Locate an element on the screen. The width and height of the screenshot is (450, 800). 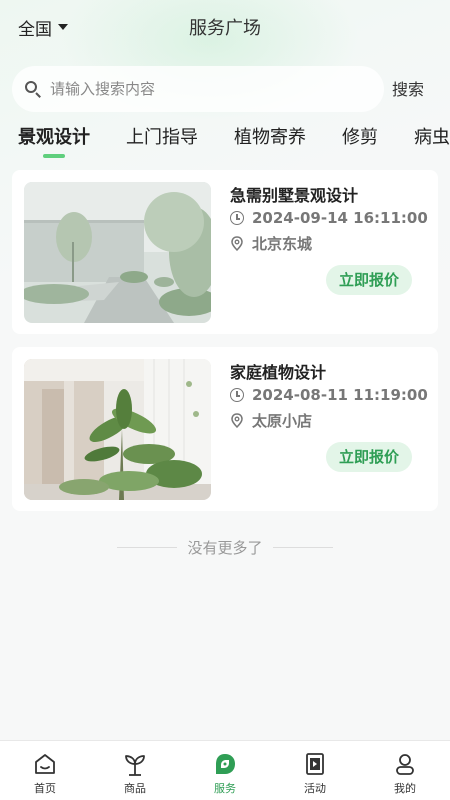
tabbar-products: 商品 is located at coordinates (135, 770).